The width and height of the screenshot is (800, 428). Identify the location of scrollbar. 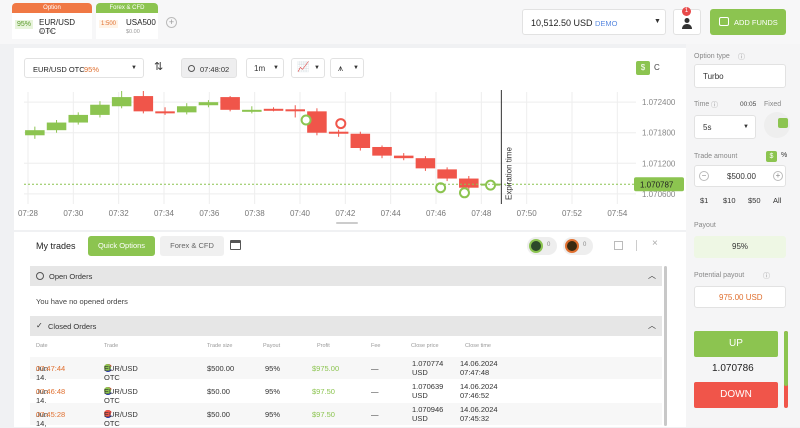
(665, 346).